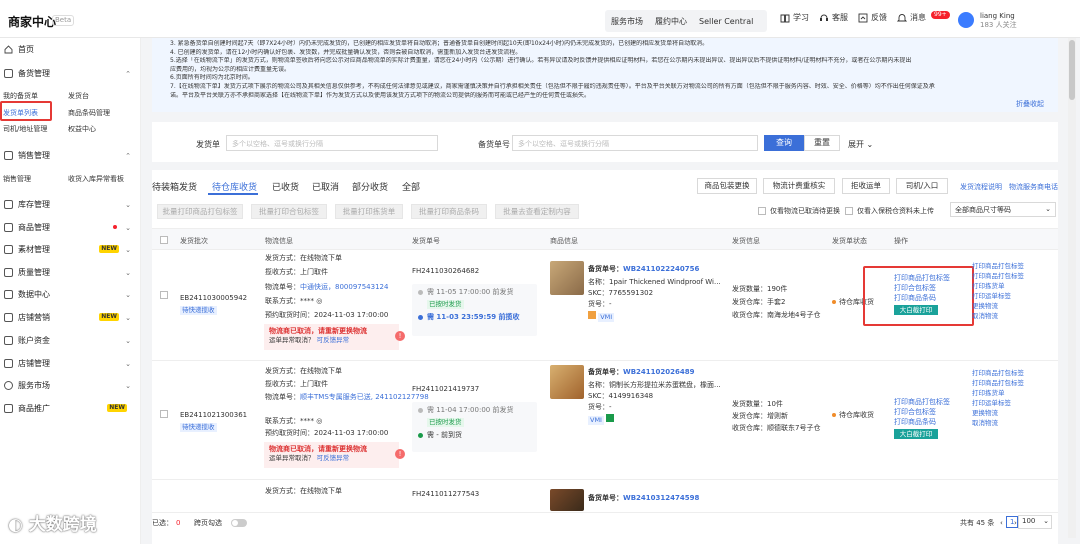  Describe the element at coordinates (799, 186) in the screenshot. I see `weight-verify-button: 物流计费重核实` at that location.